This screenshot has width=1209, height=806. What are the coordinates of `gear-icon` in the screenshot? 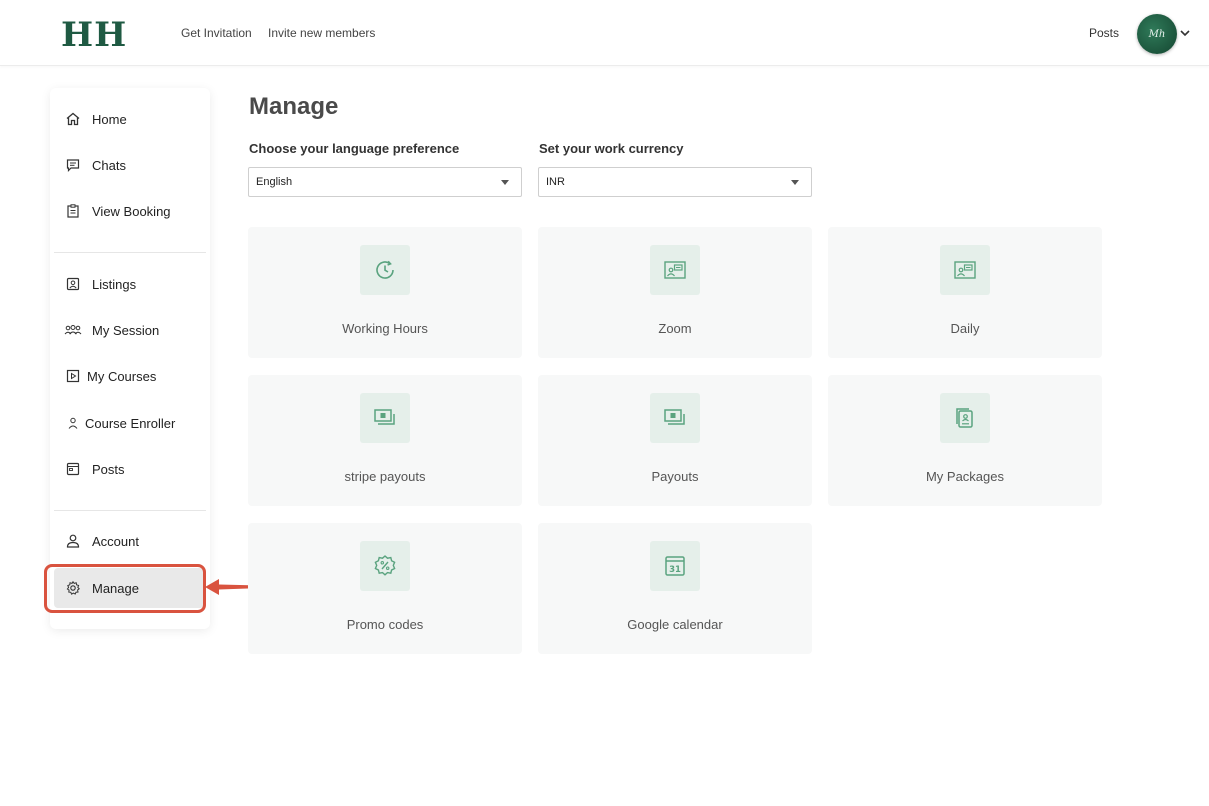 It's located at (73, 588).